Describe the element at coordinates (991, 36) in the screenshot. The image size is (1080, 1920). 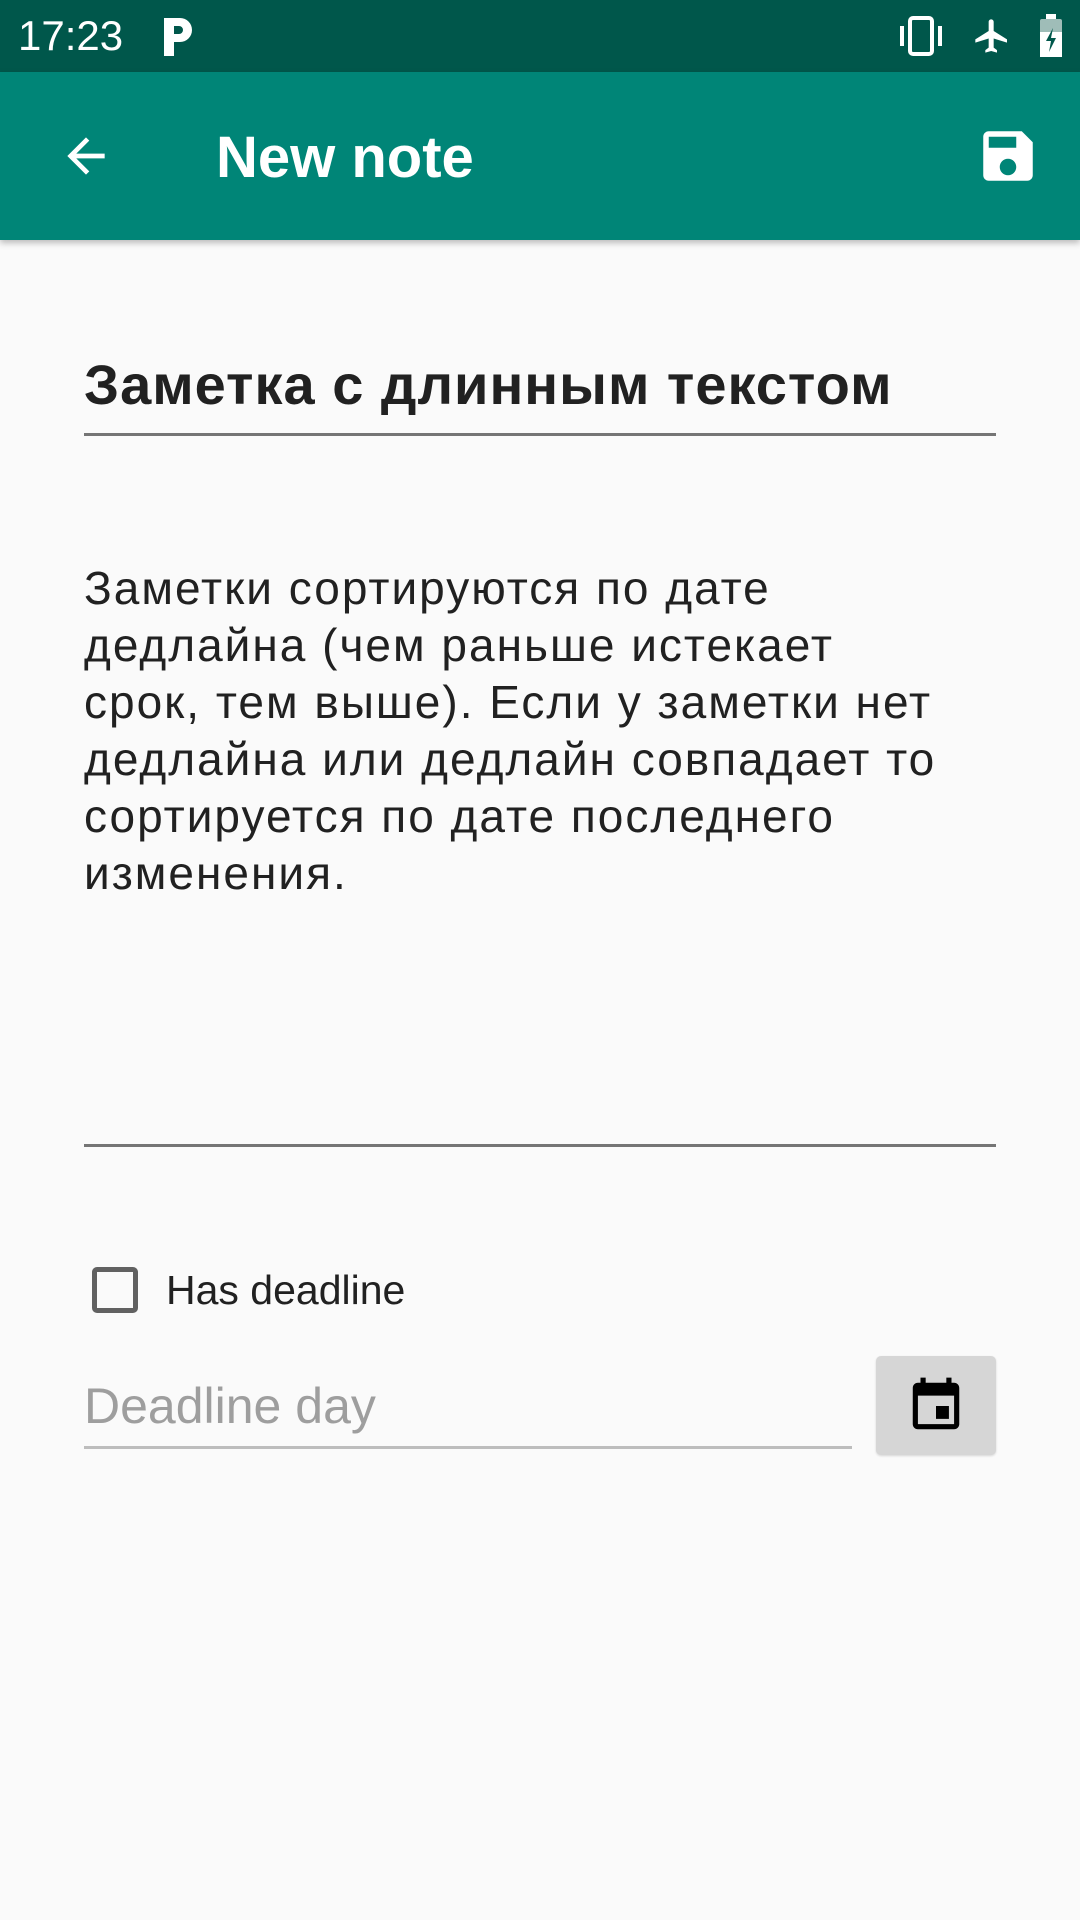
I see `airplane-icon` at that location.